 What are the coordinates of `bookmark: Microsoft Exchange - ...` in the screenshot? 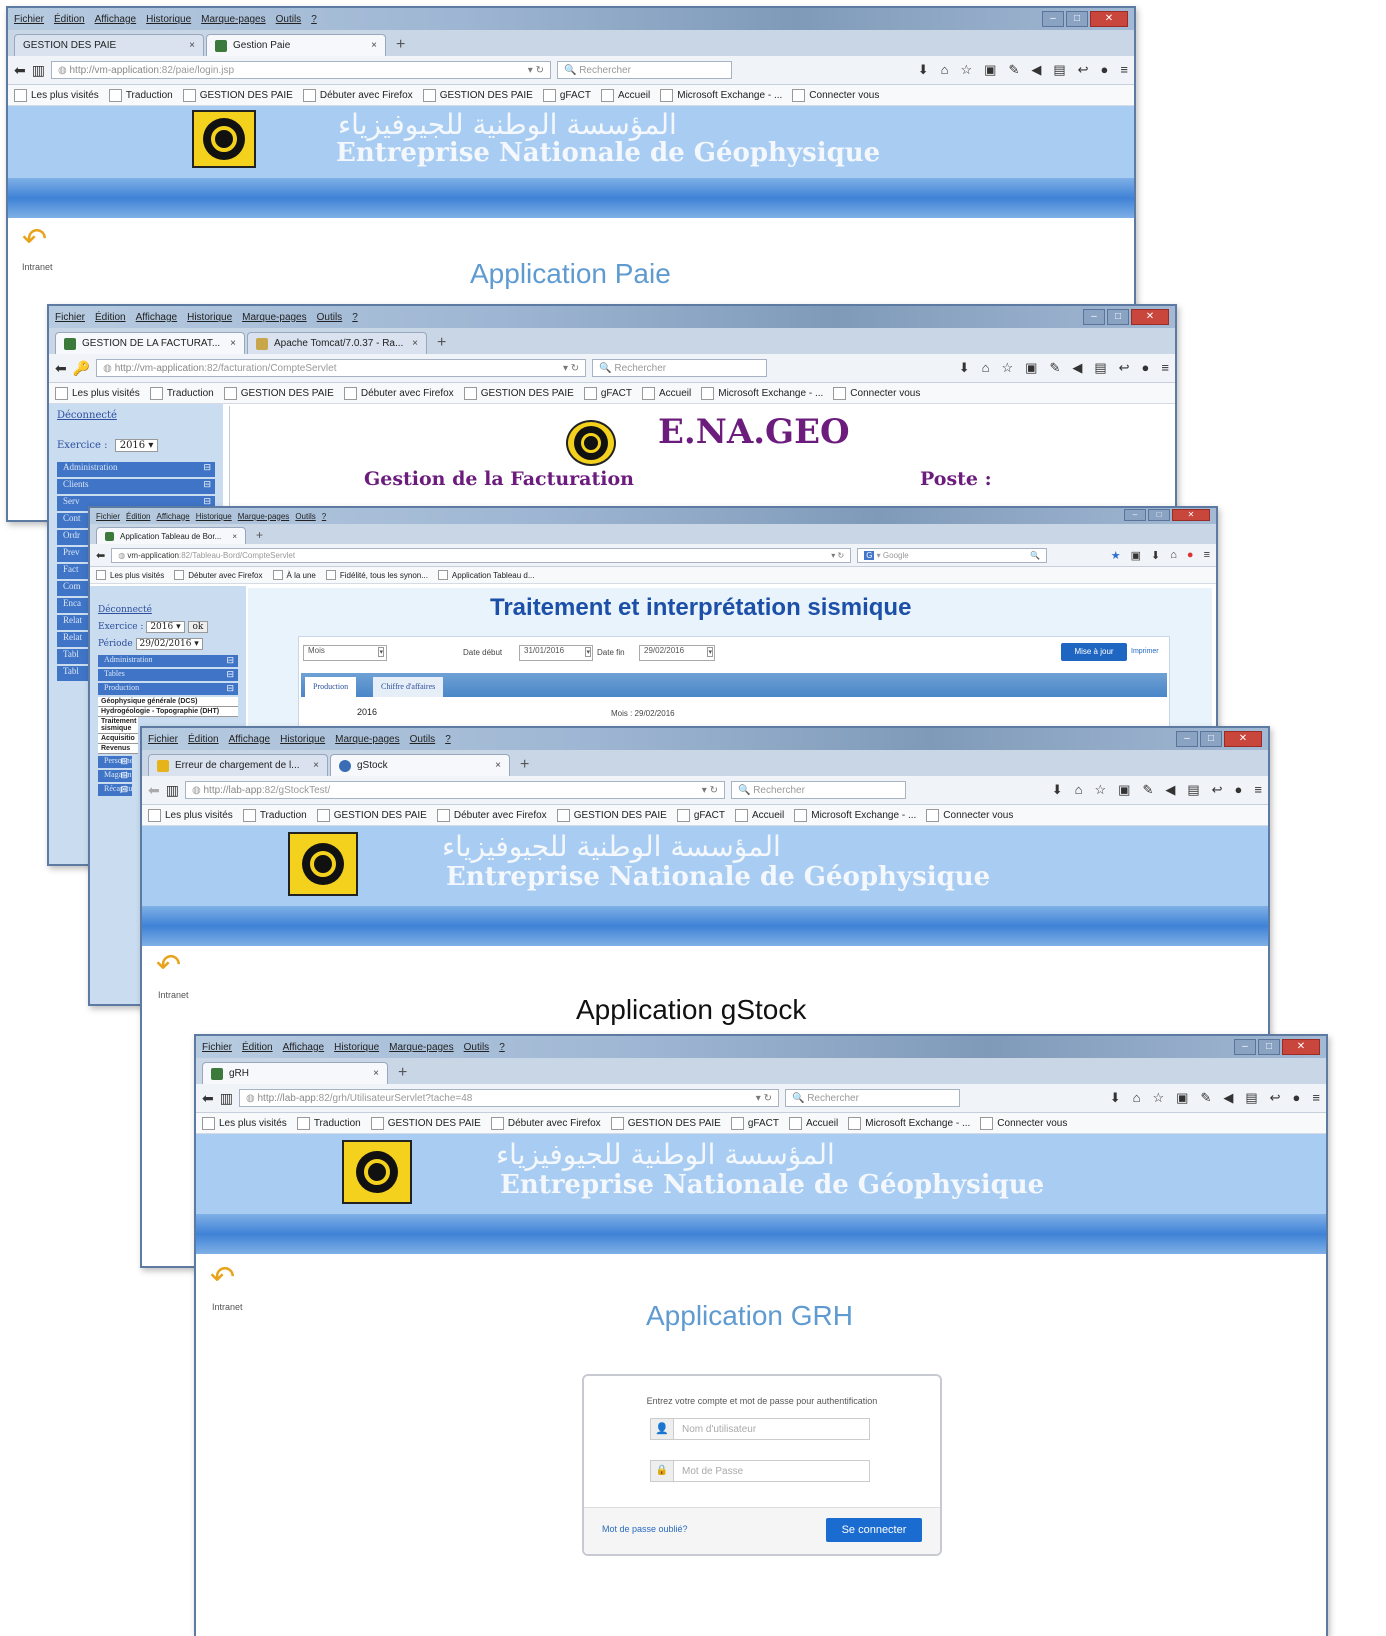 It's located at (909, 1123).